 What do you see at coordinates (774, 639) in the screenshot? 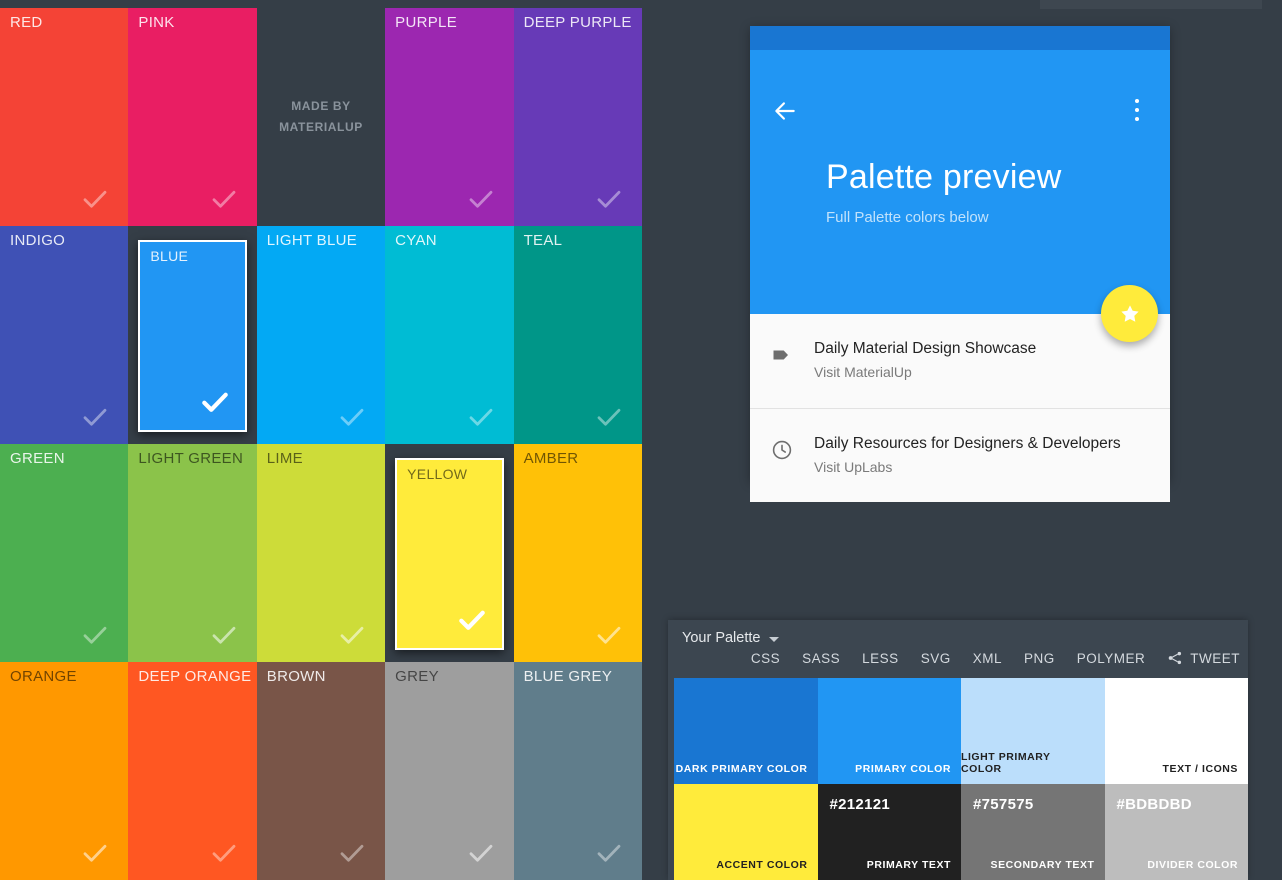
I see `chevron-down-icon` at bounding box center [774, 639].